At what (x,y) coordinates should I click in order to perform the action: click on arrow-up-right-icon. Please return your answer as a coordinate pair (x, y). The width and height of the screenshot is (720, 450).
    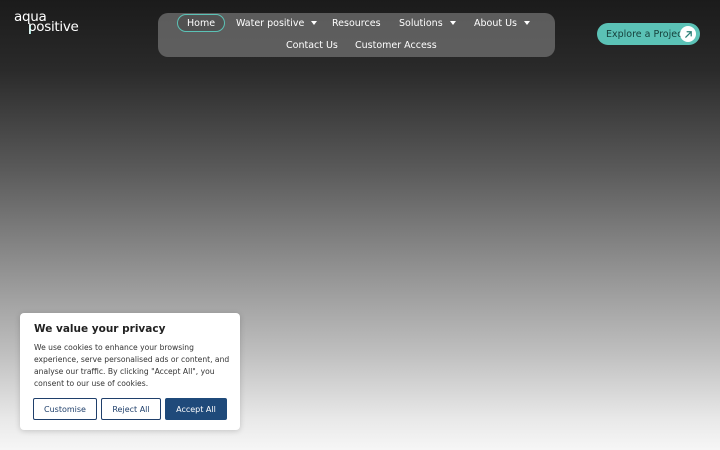
    Looking at the image, I should click on (688, 34).